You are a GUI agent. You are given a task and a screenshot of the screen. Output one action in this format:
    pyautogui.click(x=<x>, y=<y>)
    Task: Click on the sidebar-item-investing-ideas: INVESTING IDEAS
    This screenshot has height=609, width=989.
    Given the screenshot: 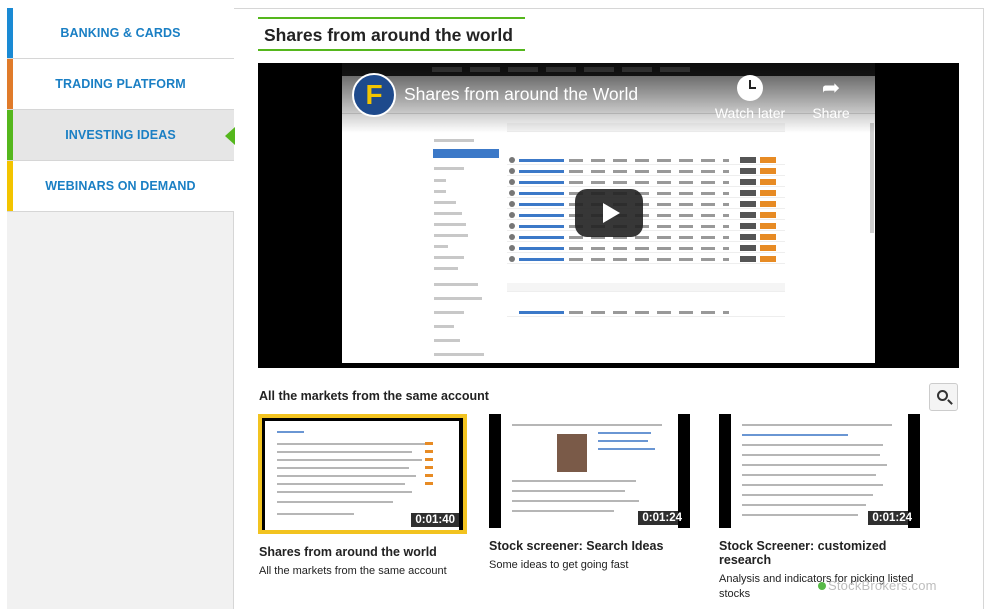 What is the action you would take?
    pyautogui.click(x=121, y=135)
    